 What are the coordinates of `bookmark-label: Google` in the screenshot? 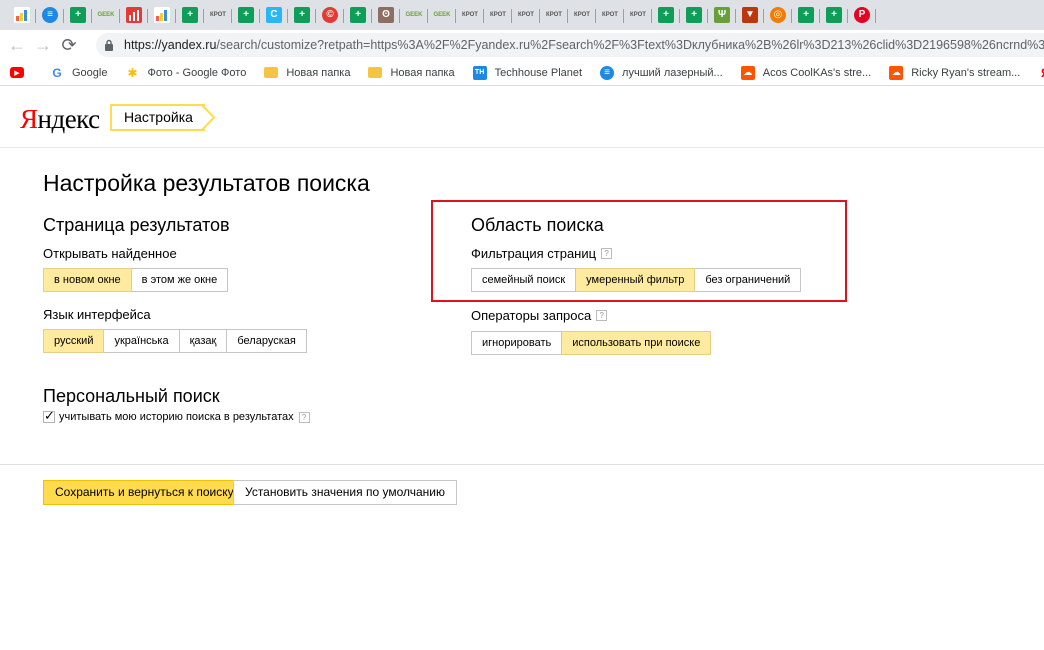 It's located at (90, 72).